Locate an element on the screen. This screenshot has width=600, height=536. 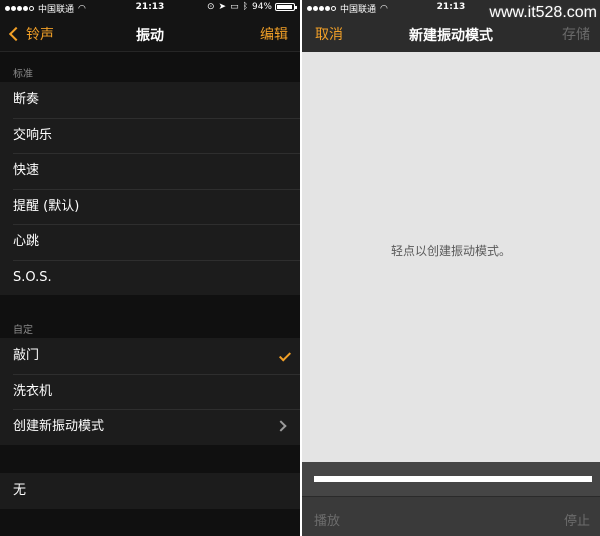
timeline-progress-bar is located at coordinates (453, 479).